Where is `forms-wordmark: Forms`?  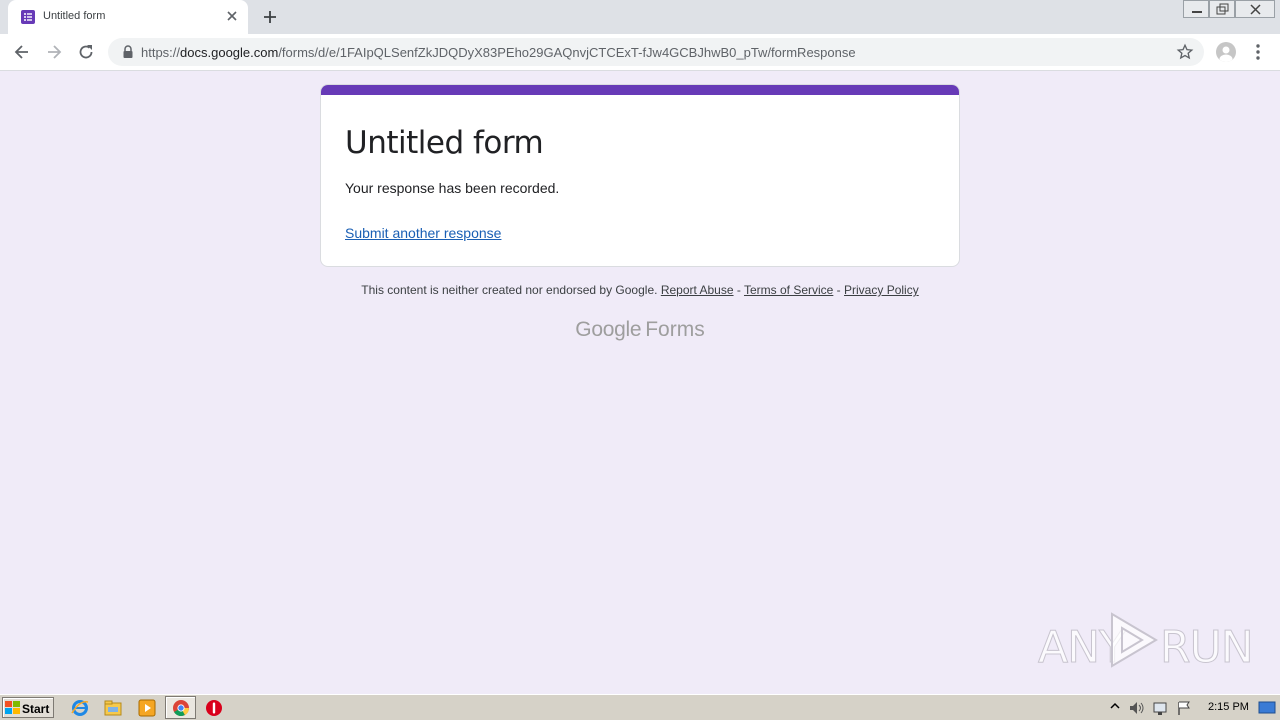
forms-wordmark: Forms is located at coordinates (675, 329).